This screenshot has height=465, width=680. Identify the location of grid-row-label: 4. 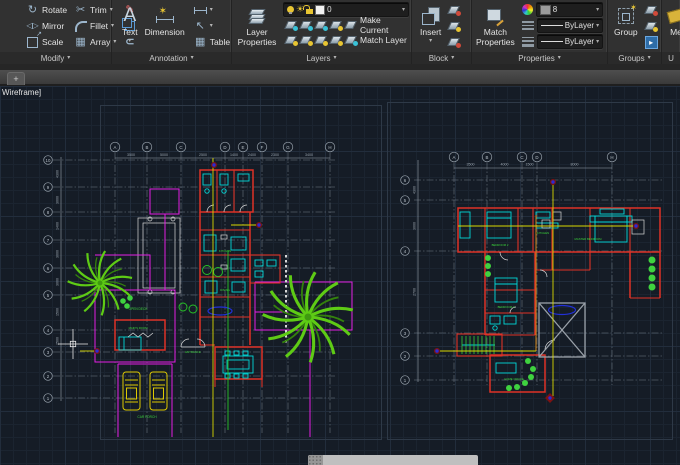
(48, 330).